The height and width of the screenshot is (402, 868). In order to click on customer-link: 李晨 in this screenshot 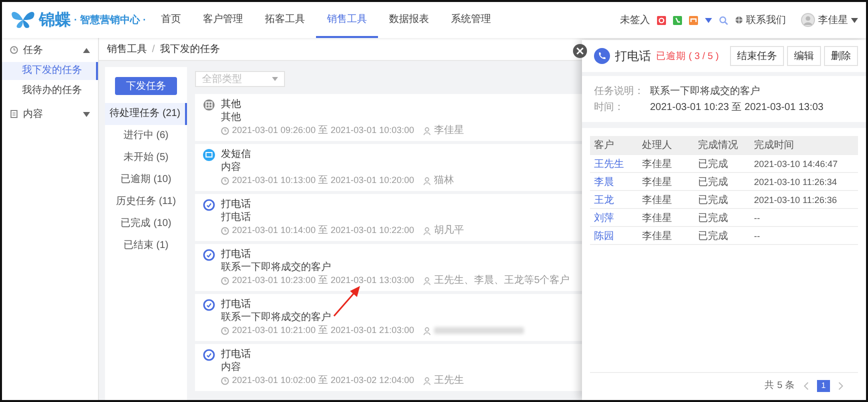, I will do `click(618, 181)`.